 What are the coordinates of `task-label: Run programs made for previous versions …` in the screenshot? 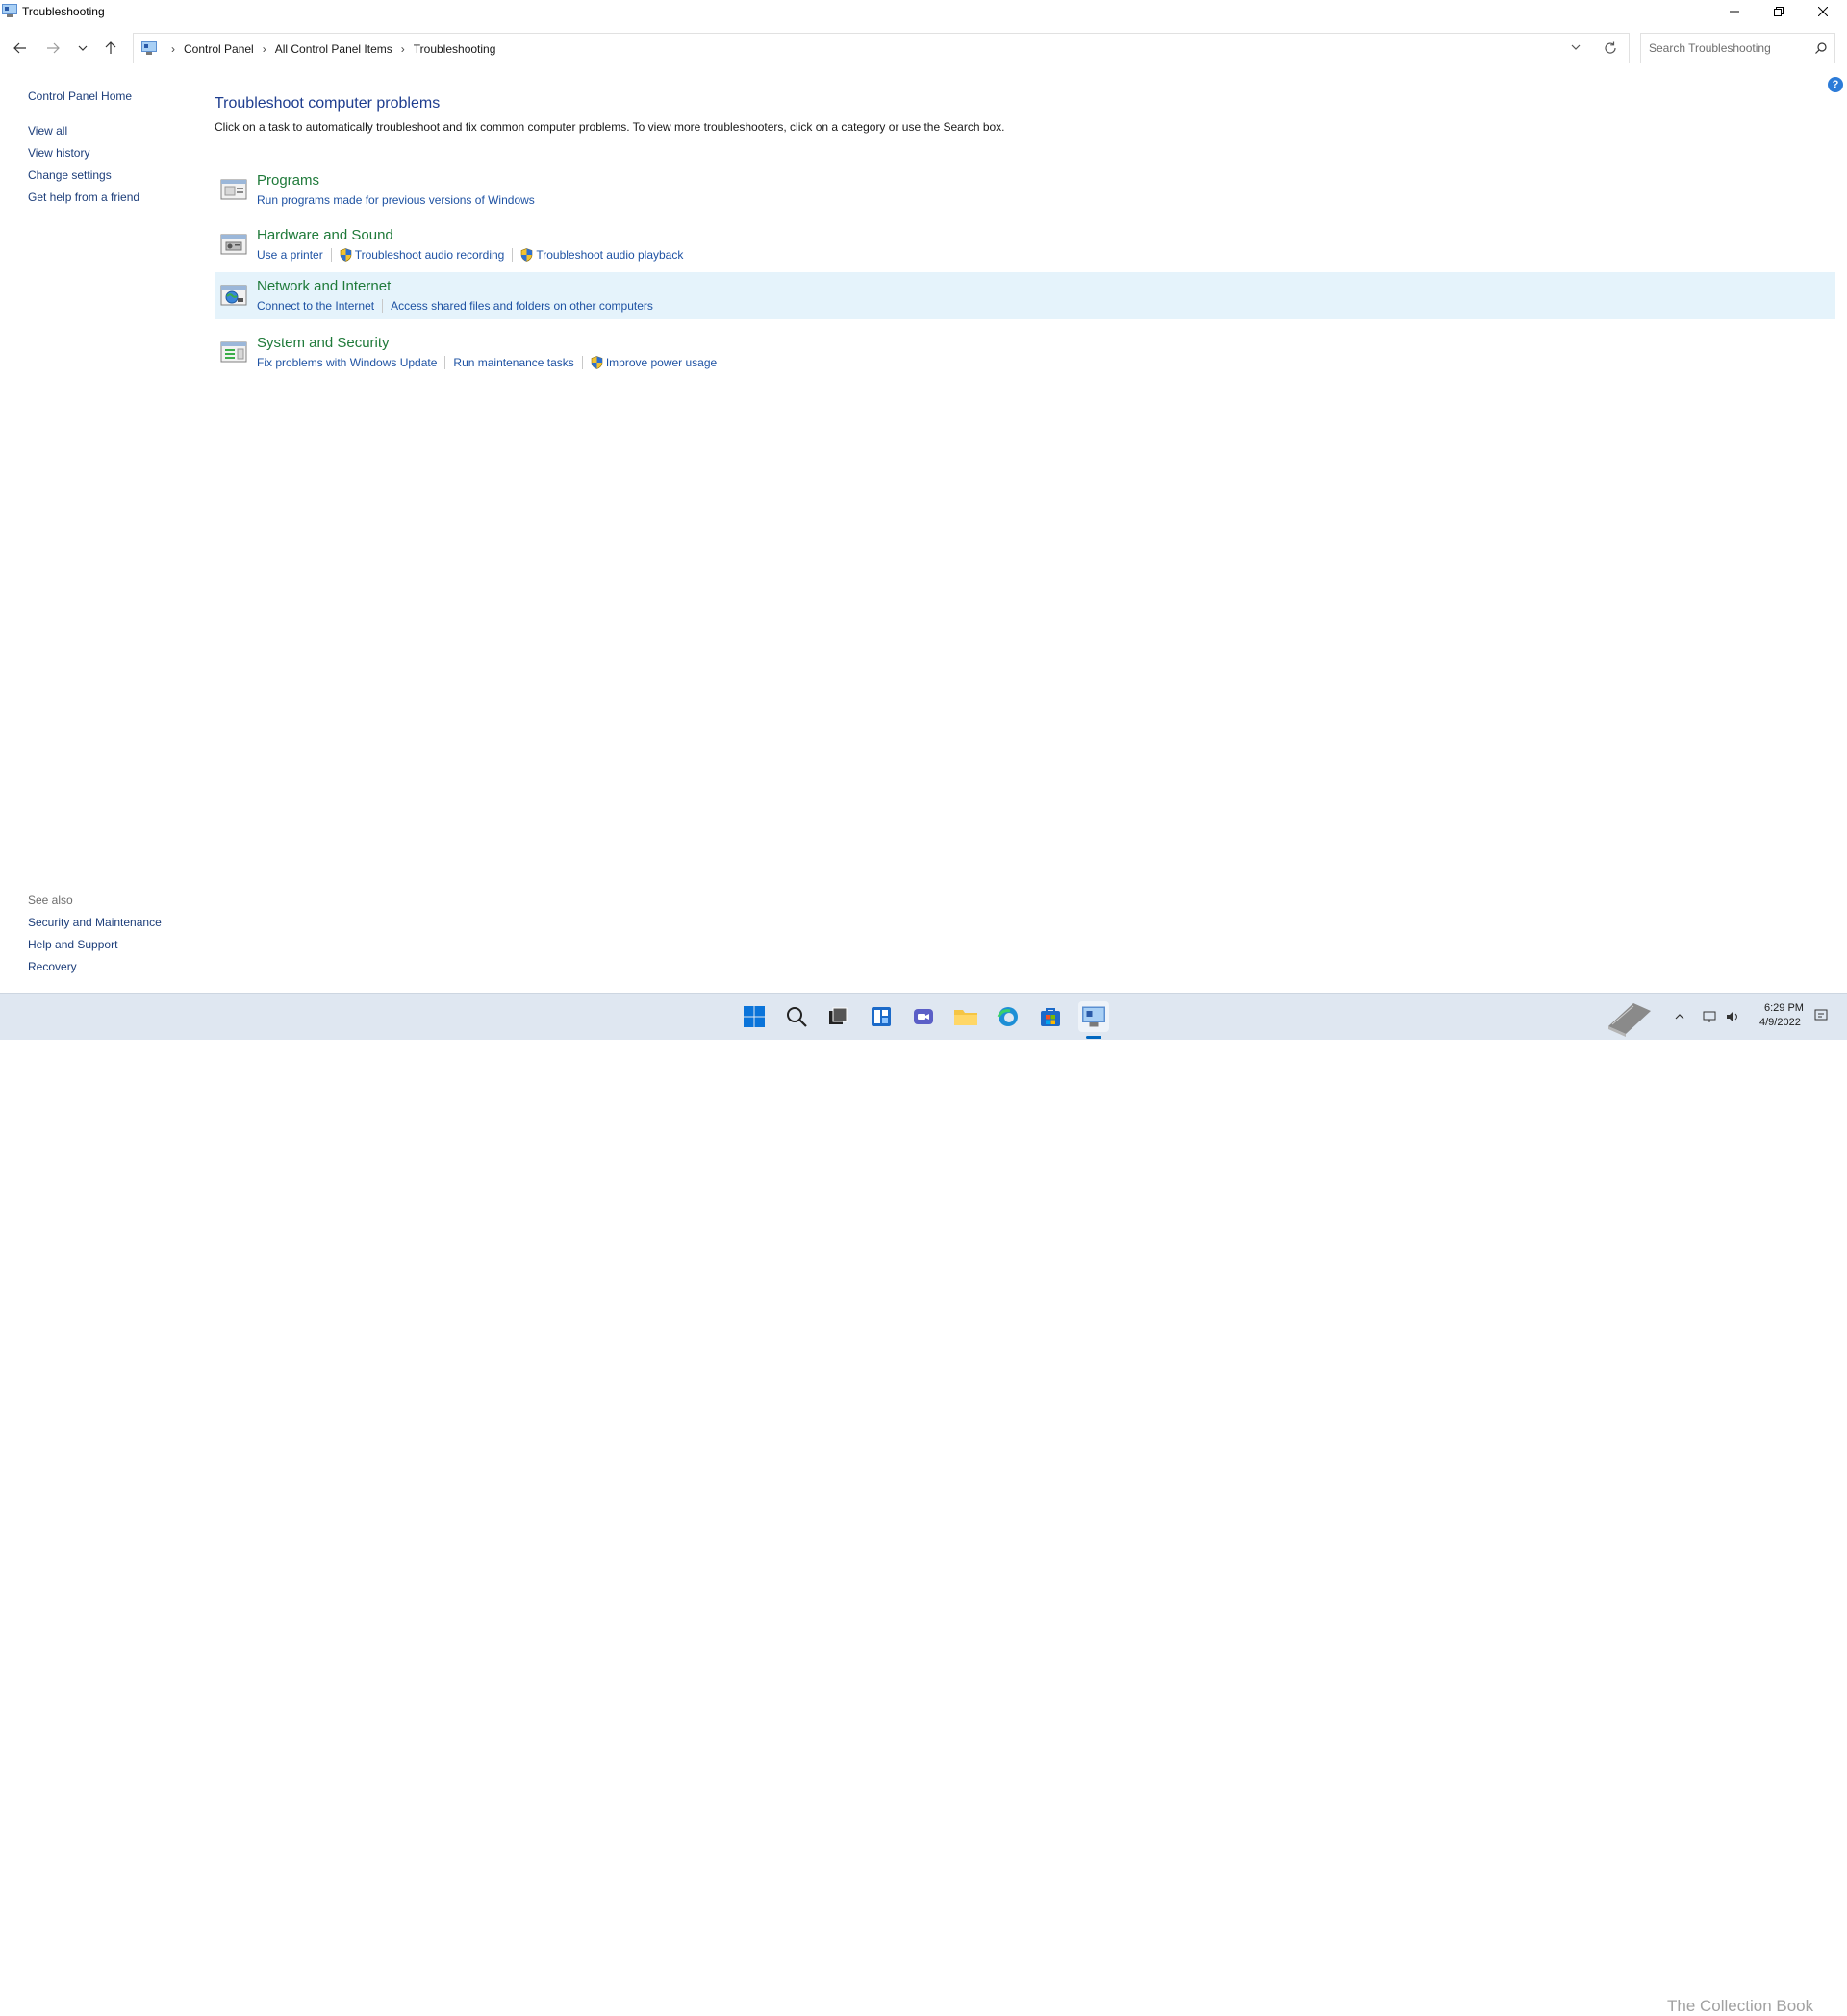 It's located at (396, 200).